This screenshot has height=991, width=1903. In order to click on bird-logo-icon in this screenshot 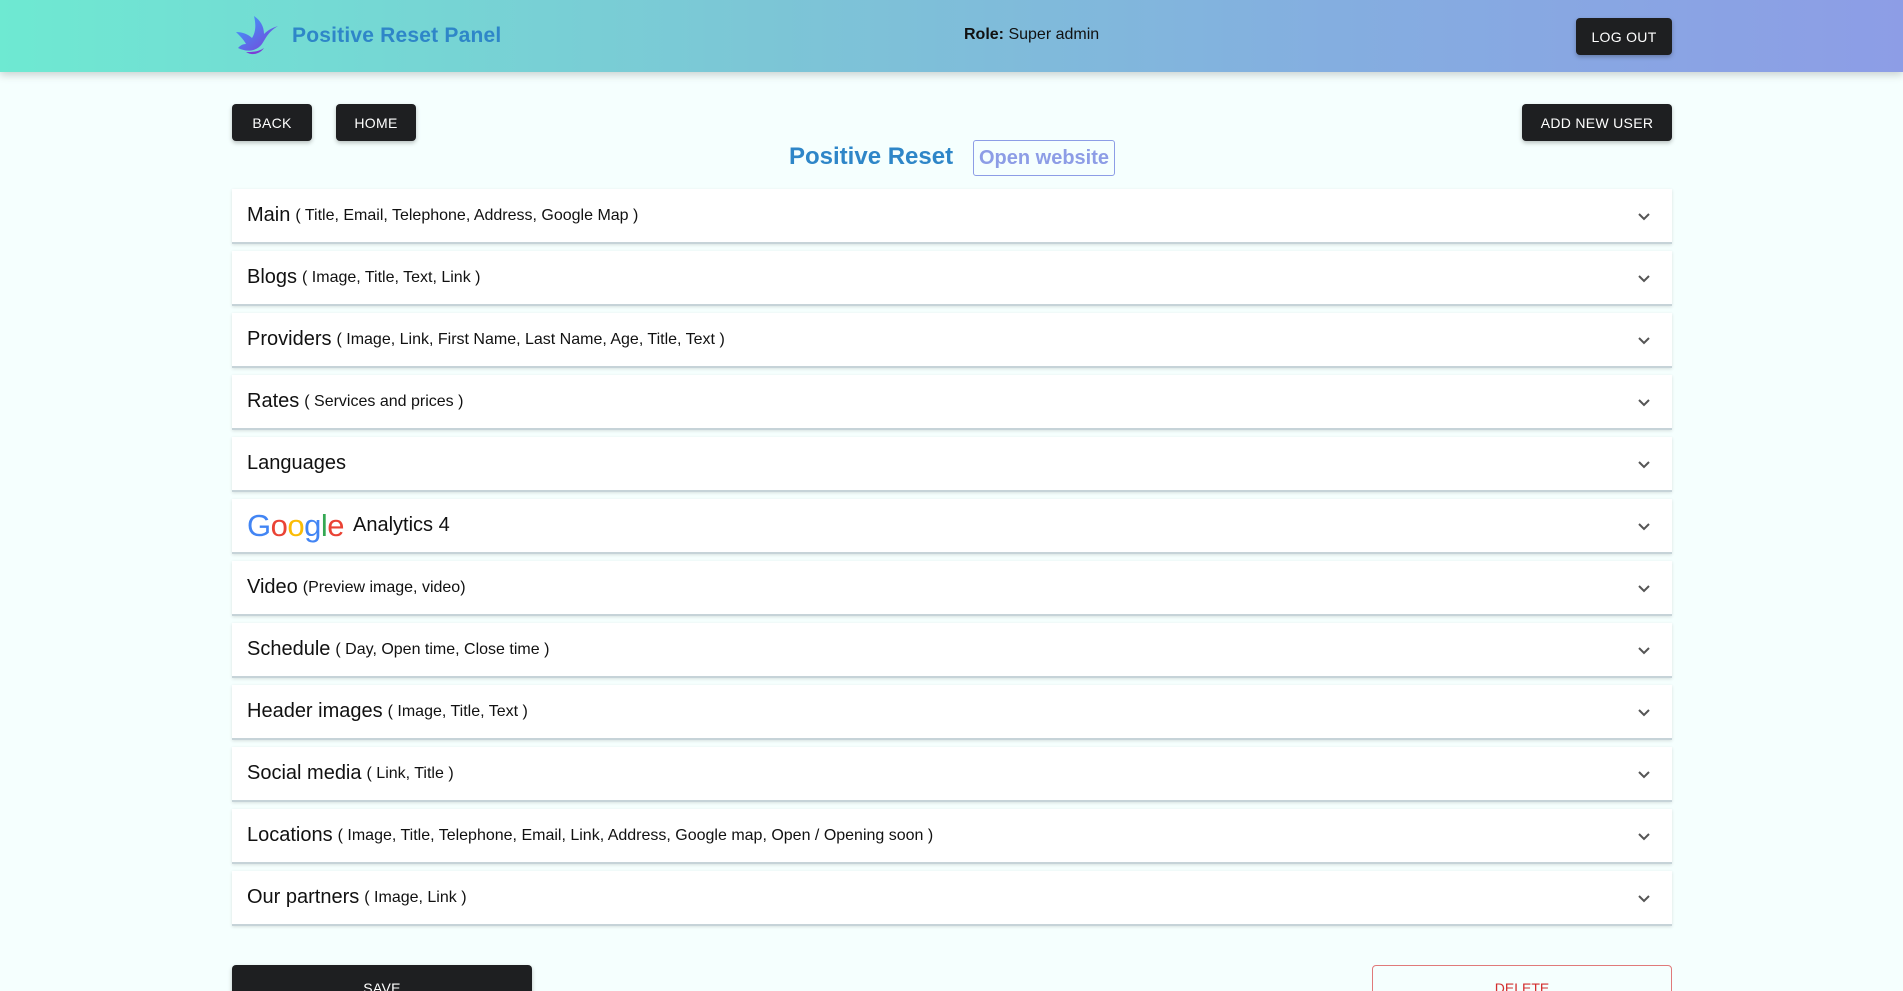, I will do `click(257, 35)`.